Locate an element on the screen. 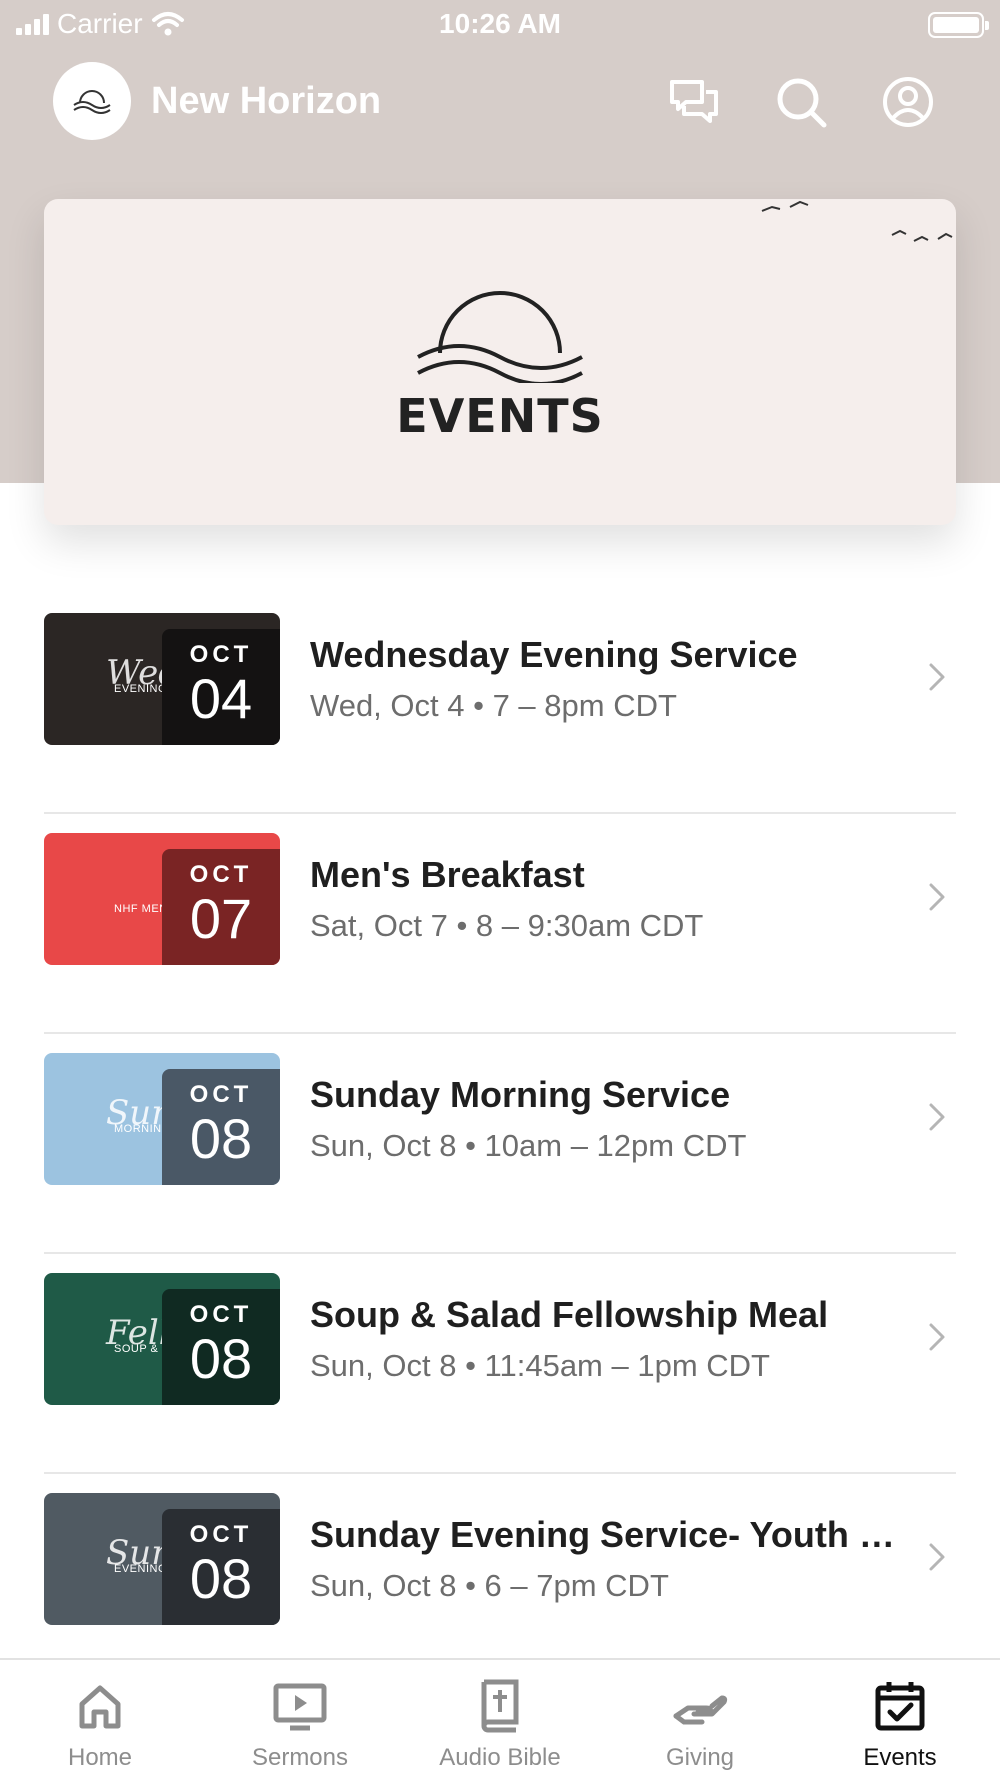 The width and height of the screenshot is (1000, 1778). tab-label: Sermons is located at coordinates (300, 1757).